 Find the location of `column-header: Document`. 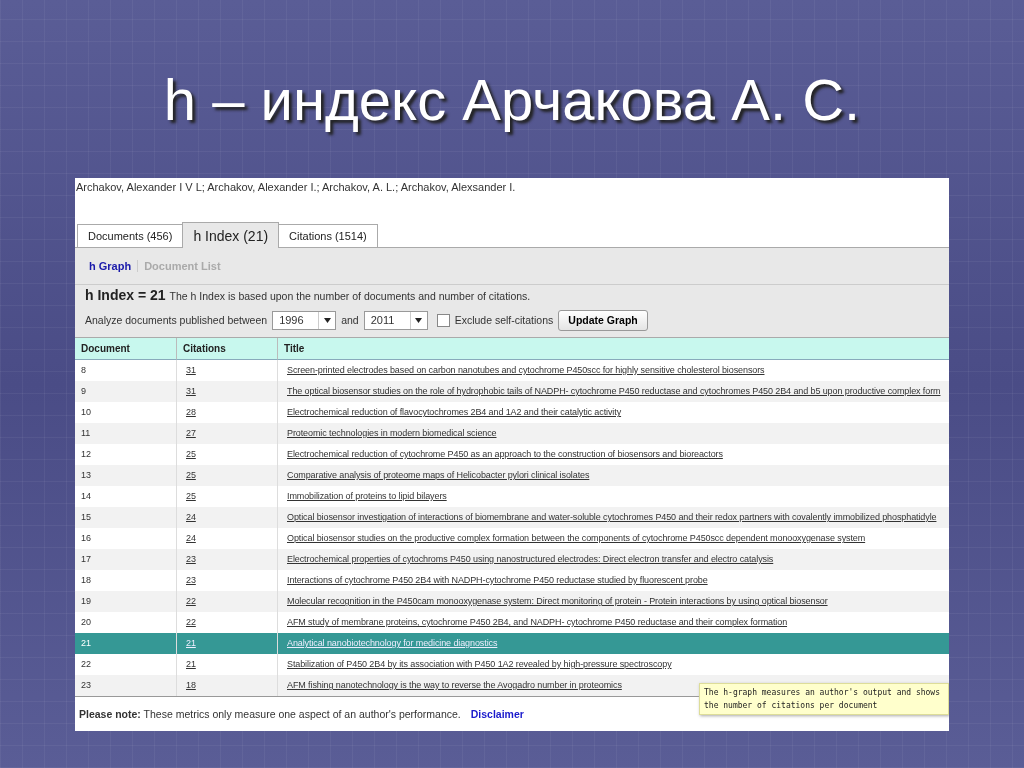

column-header: Document is located at coordinates (125, 349).